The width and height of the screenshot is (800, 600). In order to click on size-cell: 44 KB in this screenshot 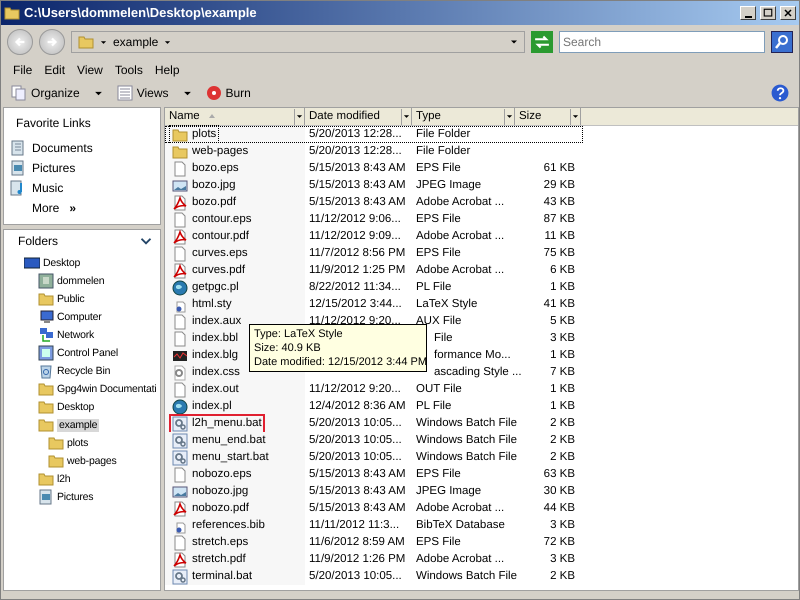, I will do `click(559, 508)`.